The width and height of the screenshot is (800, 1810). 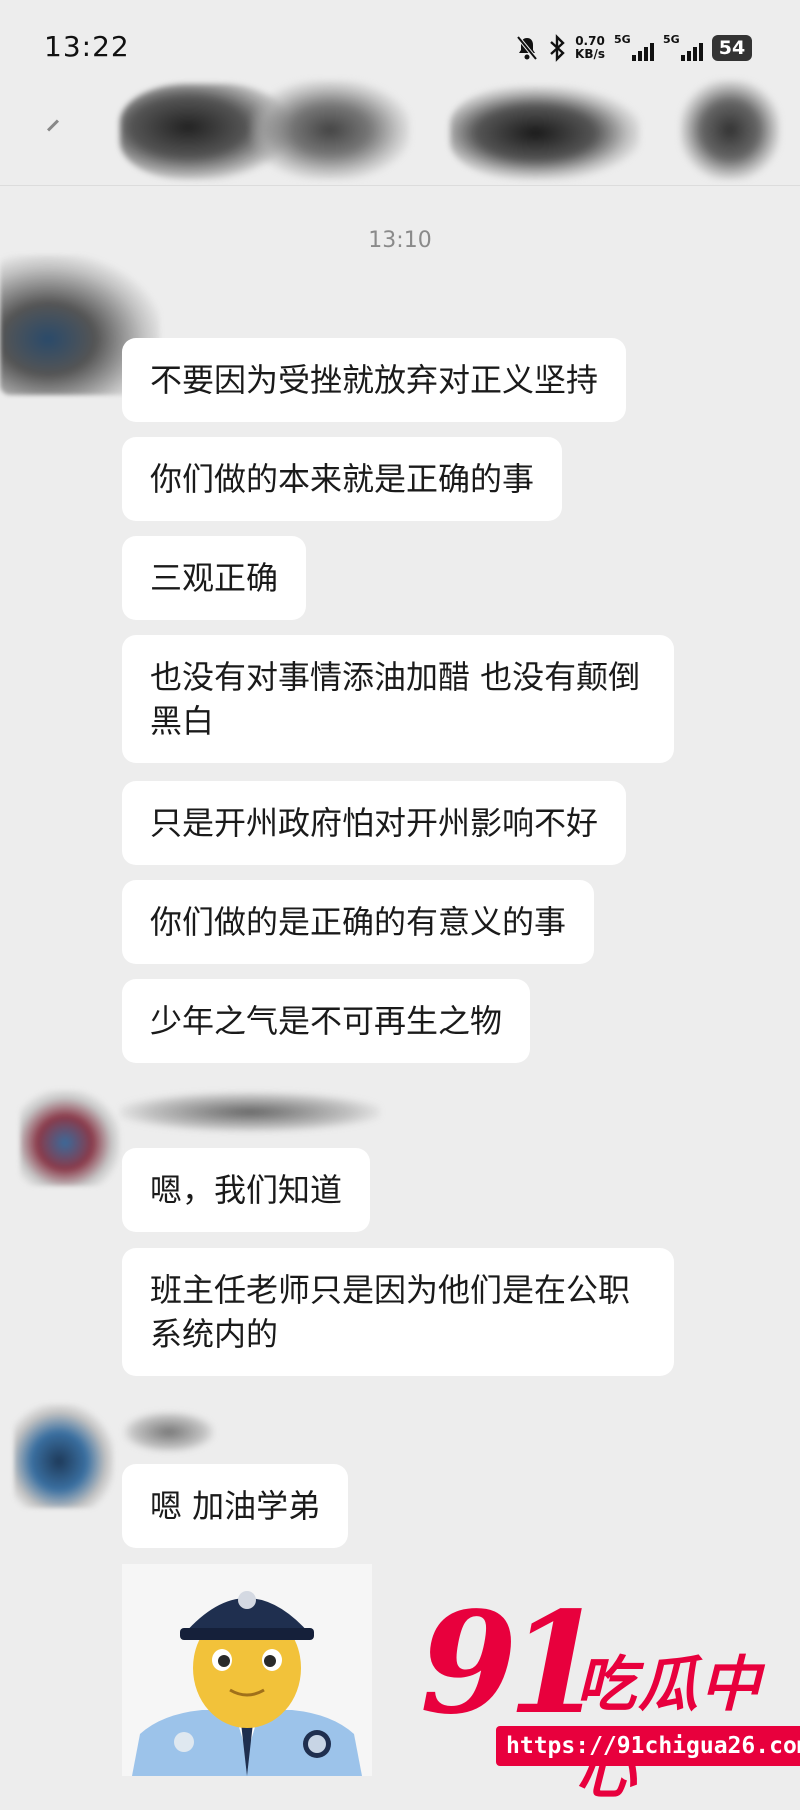 What do you see at coordinates (326, 1021) in the screenshot?
I see `message-bubble: 少年之气是不可再生之物` at bounding box center [326, 1021].